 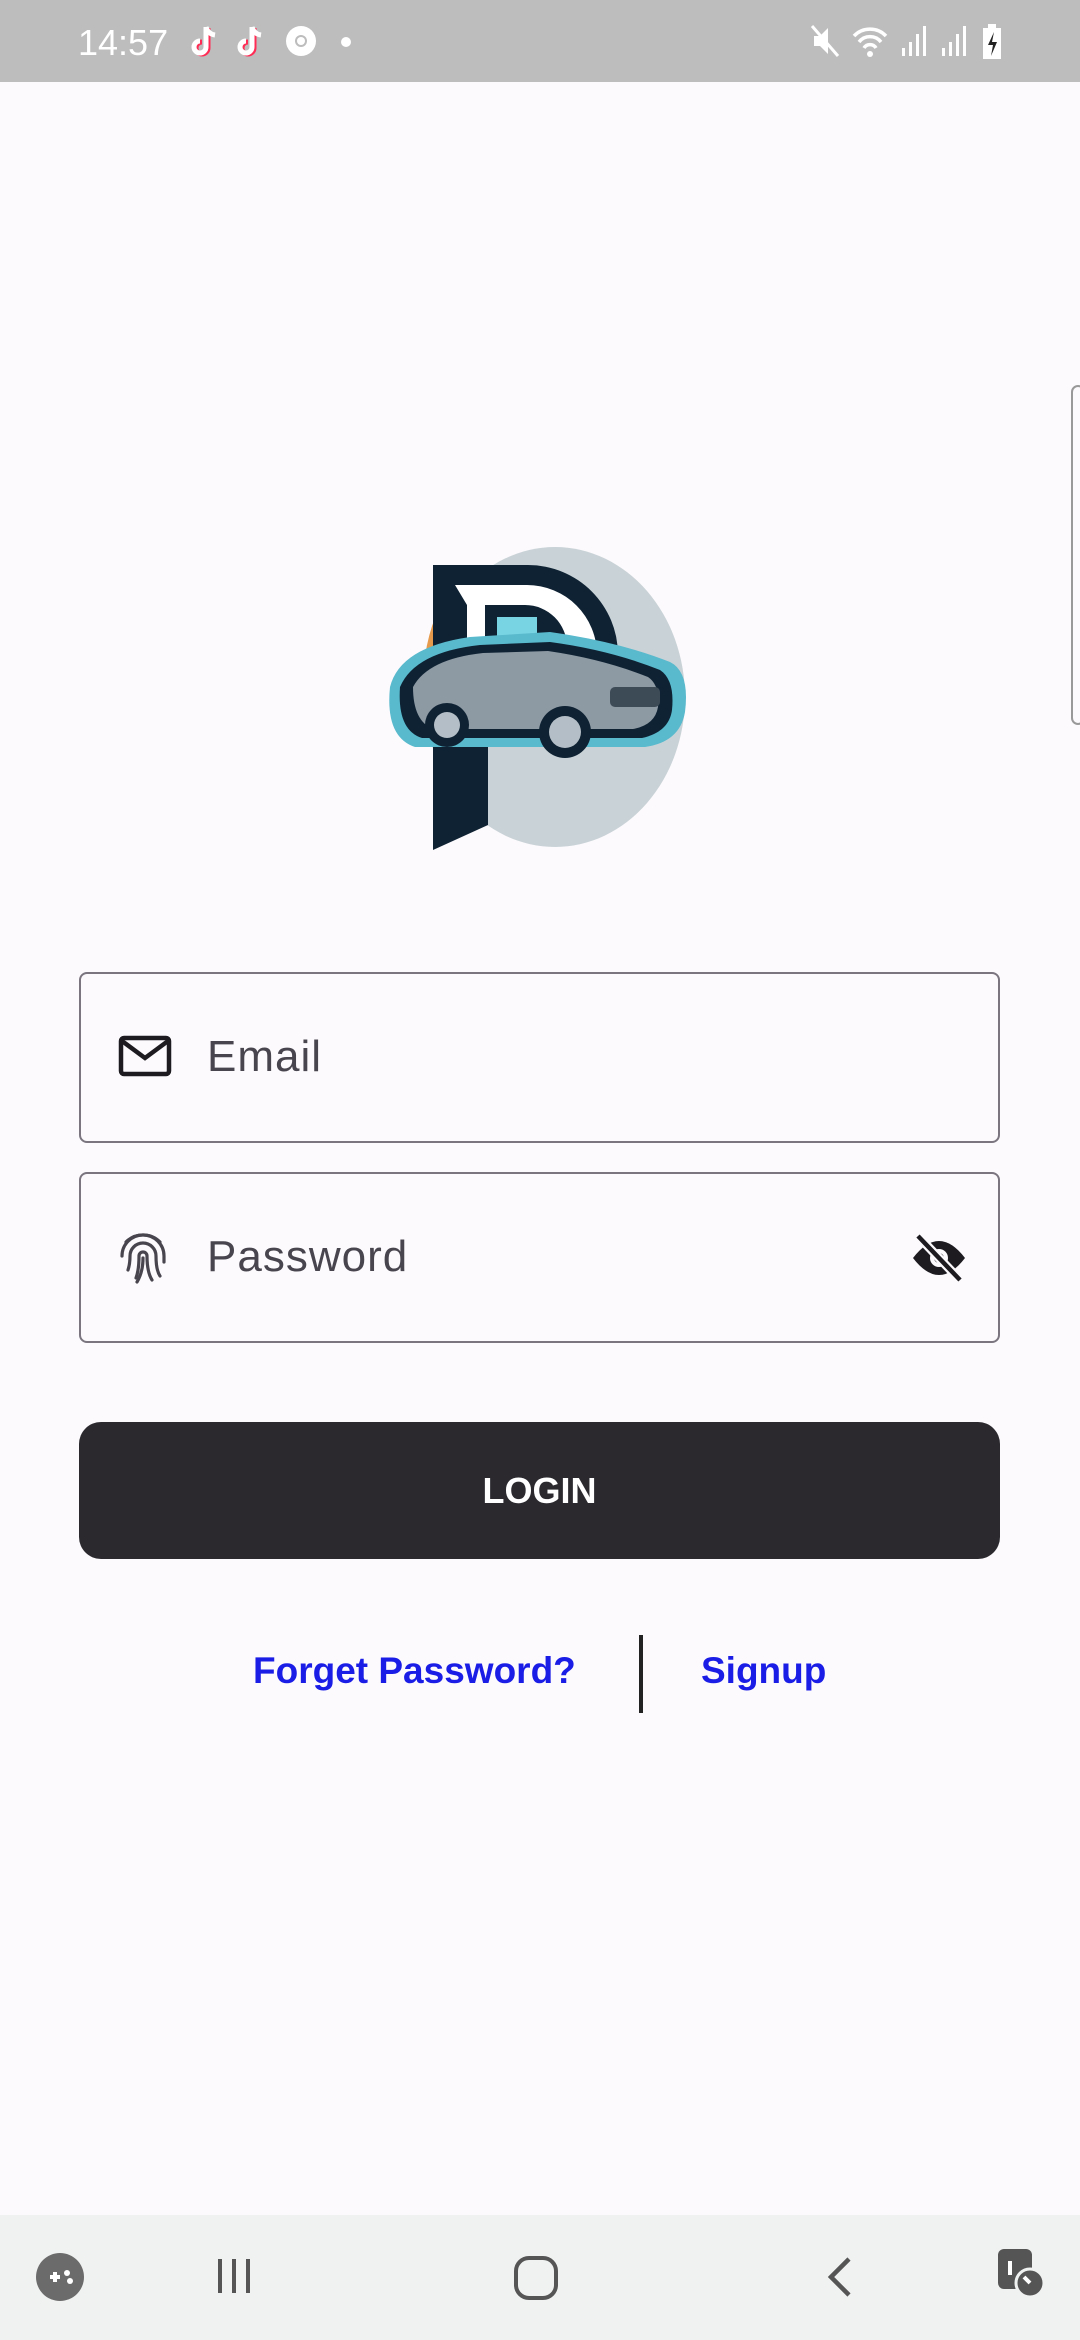 What do you see at coordinates (825, 41) in the screenshot?
I see `mute-icon` at bounding box center [825, 41].